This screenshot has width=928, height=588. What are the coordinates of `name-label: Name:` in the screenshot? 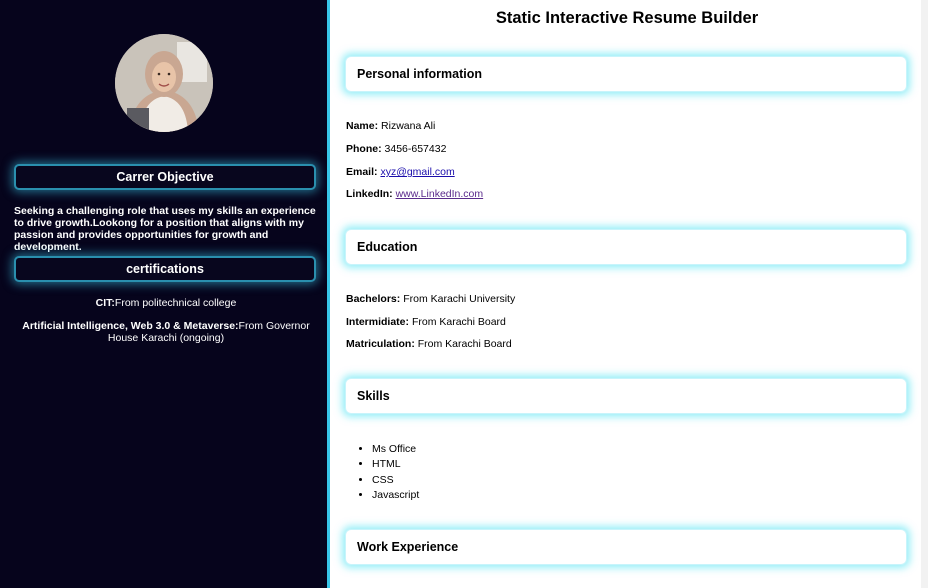 It's located at (362, 126).